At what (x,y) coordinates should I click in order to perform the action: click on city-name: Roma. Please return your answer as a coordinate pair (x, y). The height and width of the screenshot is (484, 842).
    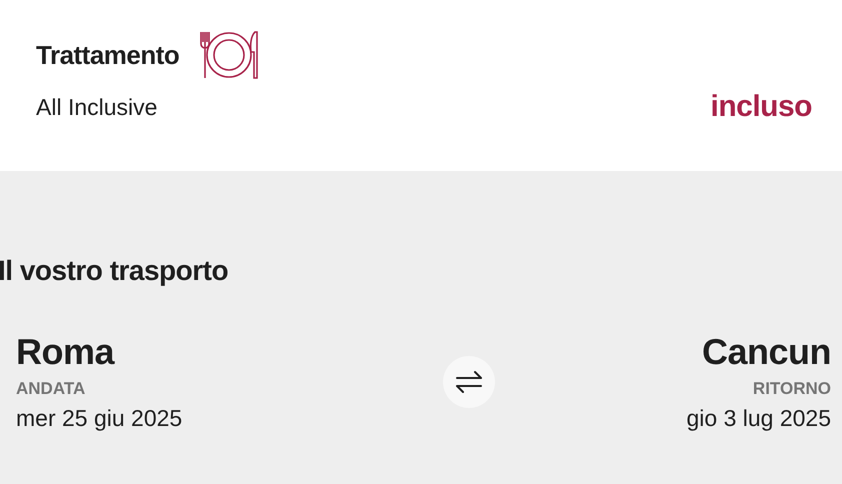
    Looking at the image, I should click on (65, 352).